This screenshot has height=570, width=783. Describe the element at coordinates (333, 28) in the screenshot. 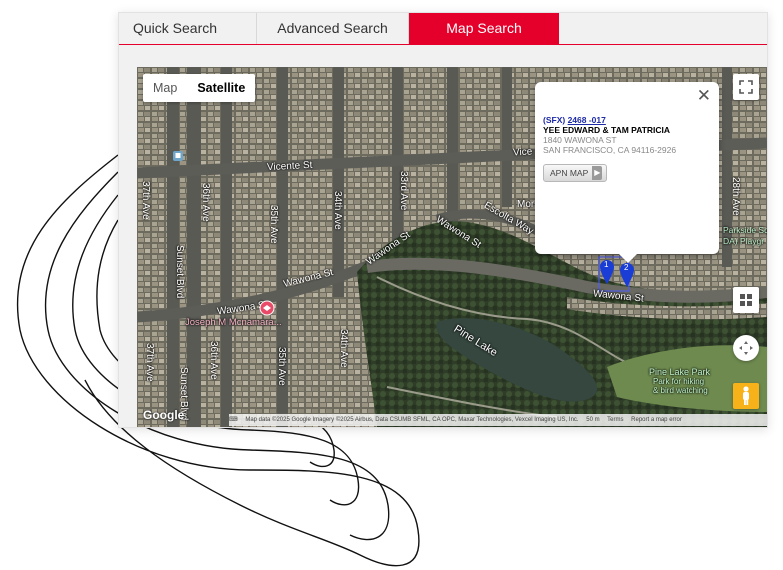

I see `tab-advanced-search: Advanced Search` at that location.